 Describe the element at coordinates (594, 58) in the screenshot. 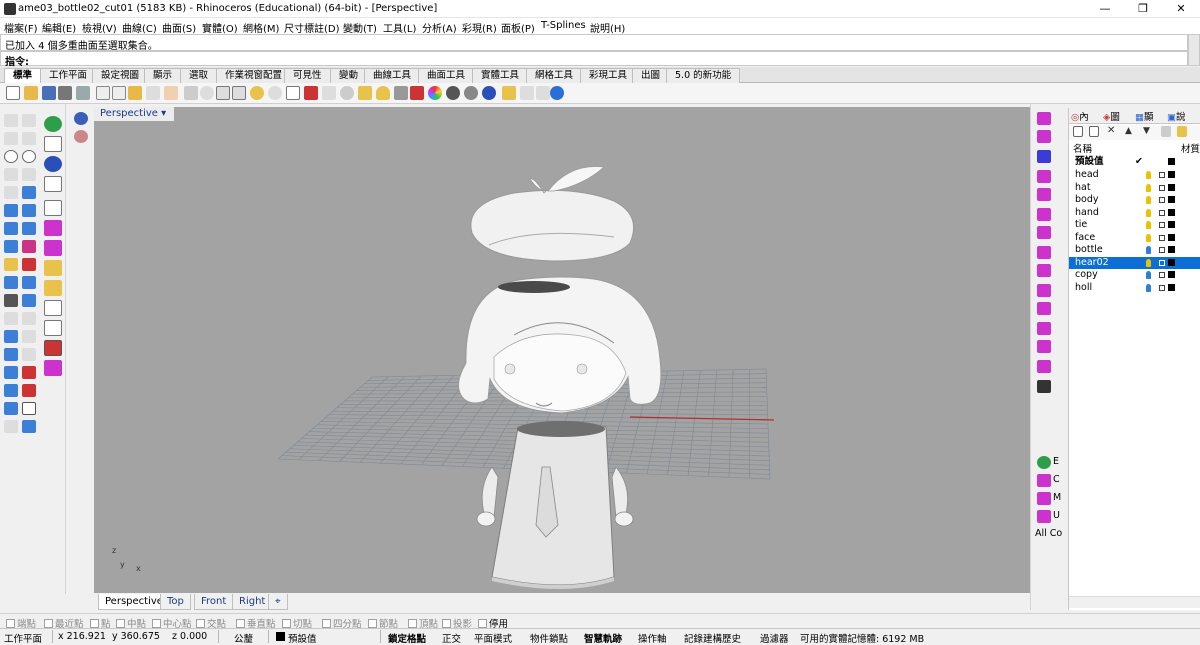

I see `command-input: 指令:` at that location.